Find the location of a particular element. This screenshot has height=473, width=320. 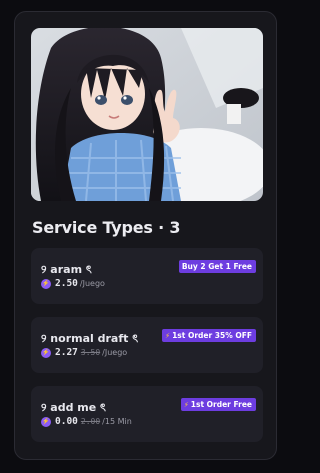

price-amount: 2.50 is located at coordinates (66, 283).